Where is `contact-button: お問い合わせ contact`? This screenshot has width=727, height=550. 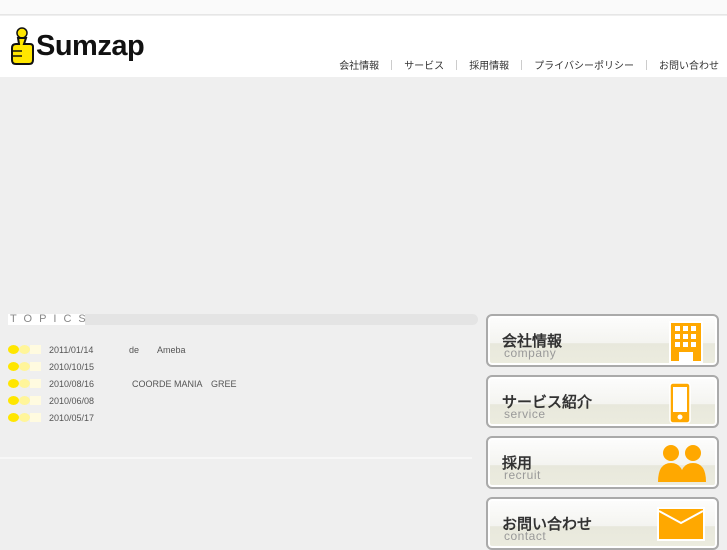 contact-button: お問い合わせ contact is located at coordinates (602, 523).